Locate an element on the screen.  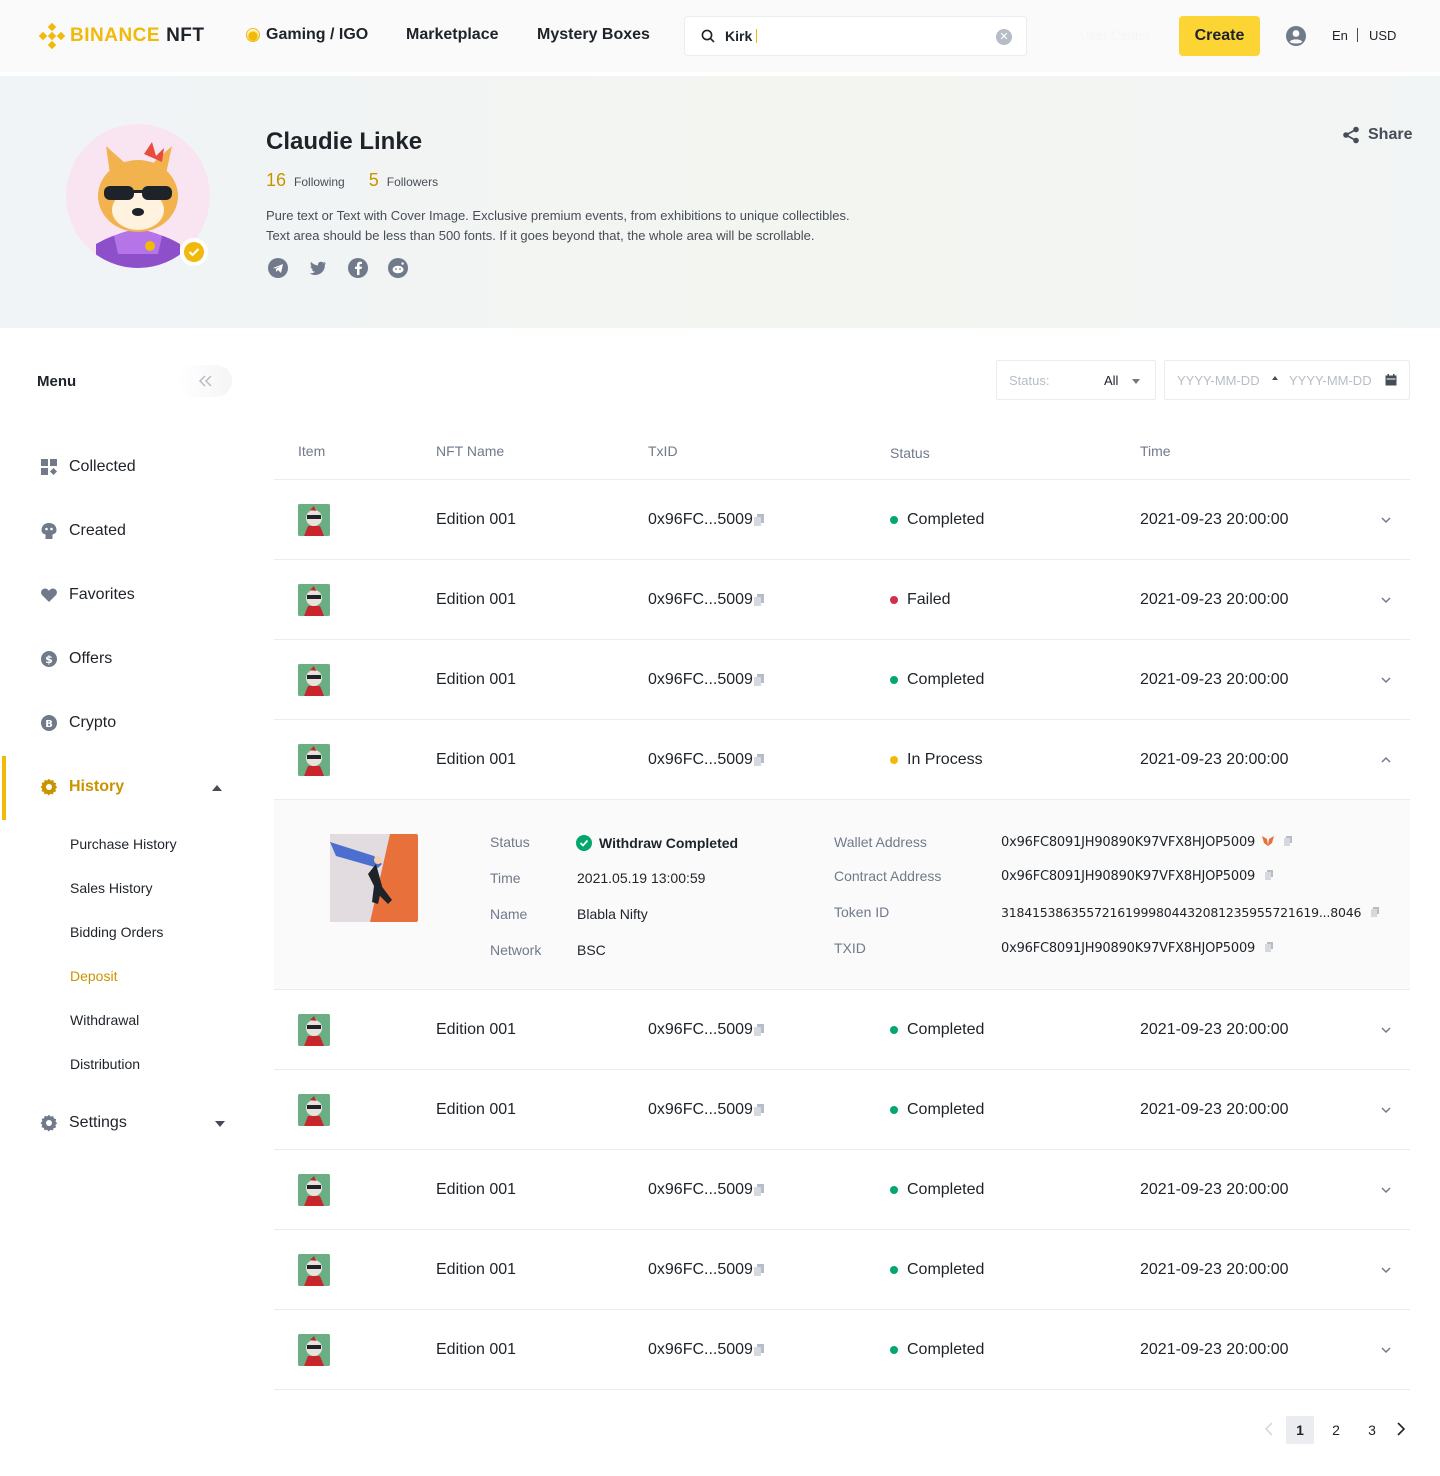
telegram-icon is located at coordinates (278, 268).